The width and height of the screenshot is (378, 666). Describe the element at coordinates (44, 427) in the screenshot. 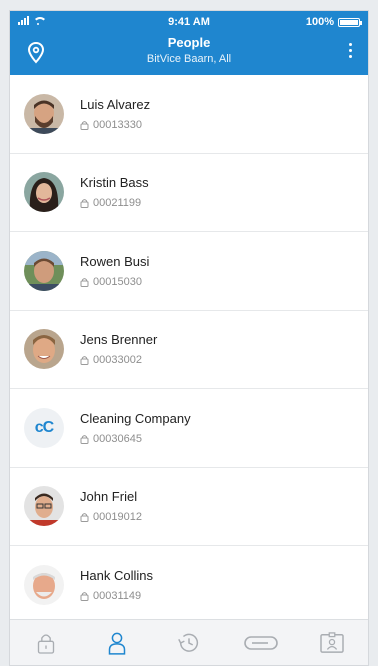

I see `avatar-initials: cC` at that location.